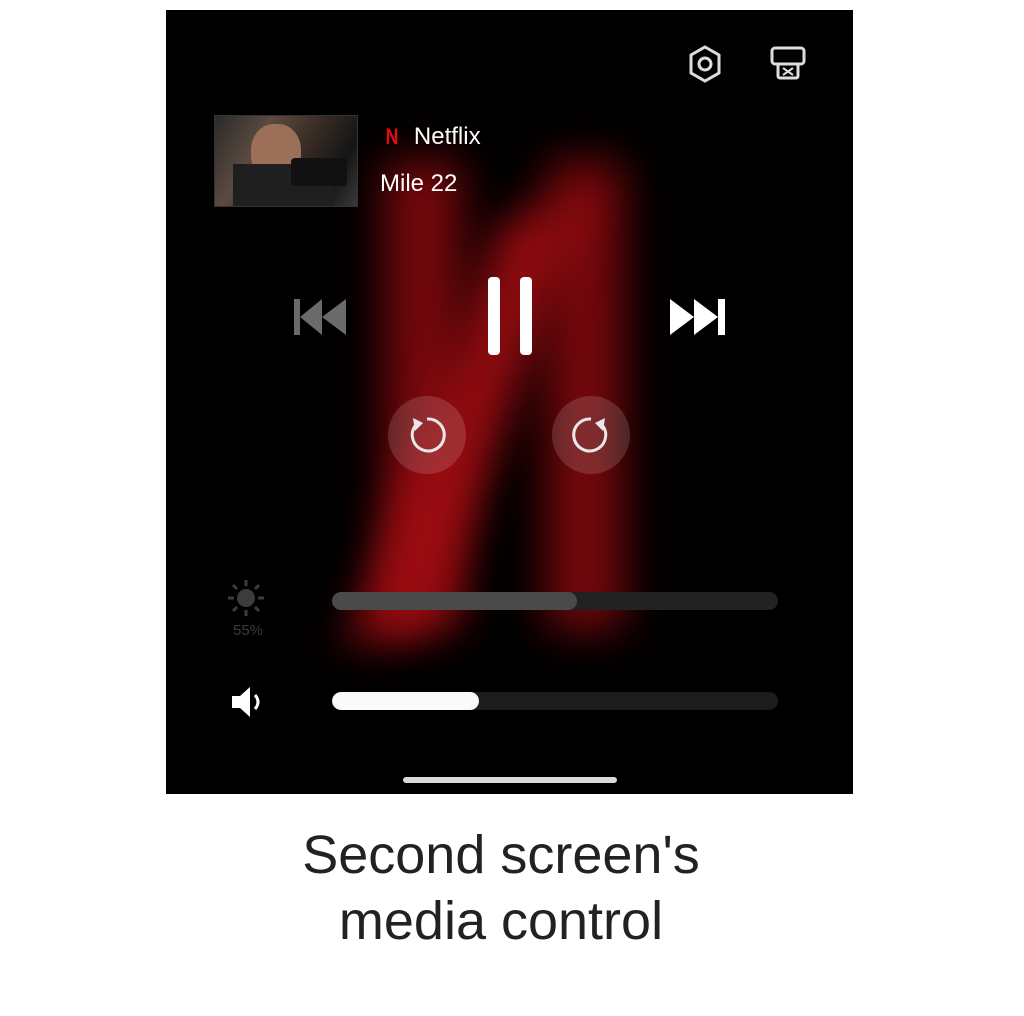 The image size is (1024, 1016). What do you see at coordinates (392, 136) in the screenshot?
I see `netflix-logo: N` at bounding box center [392, 136].